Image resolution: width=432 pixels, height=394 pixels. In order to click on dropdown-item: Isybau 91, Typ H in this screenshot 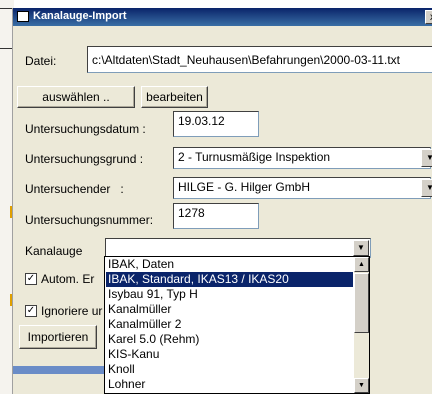, I will do `click(229, 294)`.